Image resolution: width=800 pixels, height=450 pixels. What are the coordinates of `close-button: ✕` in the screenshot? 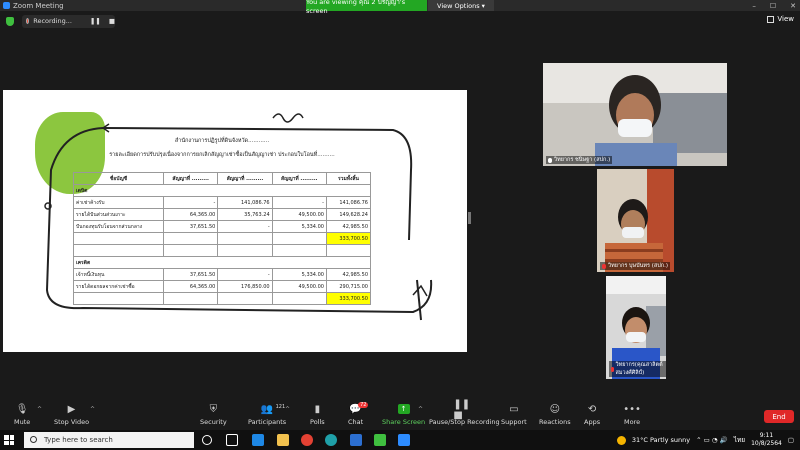 It's located at (793, 6).